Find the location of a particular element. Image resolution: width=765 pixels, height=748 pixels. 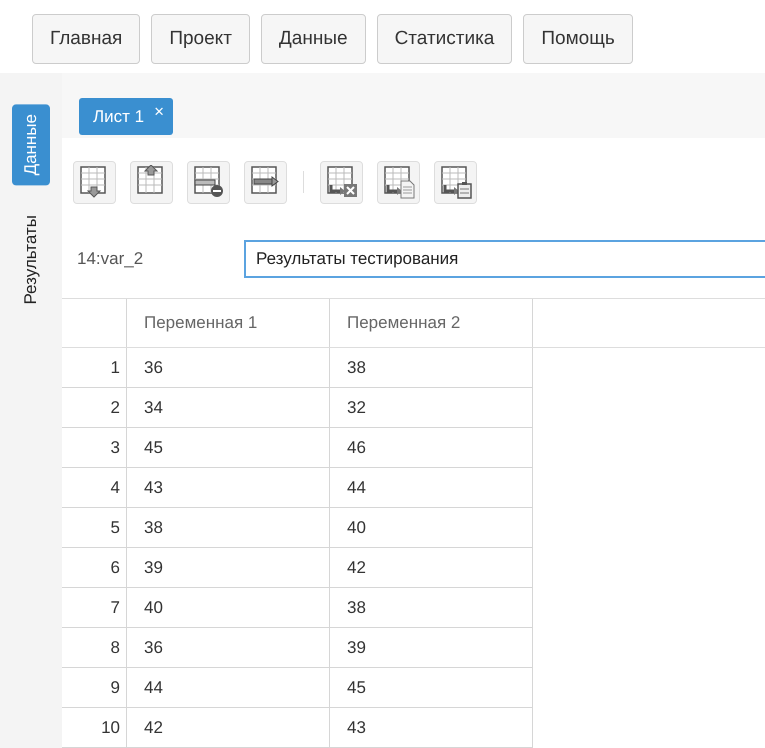

row-number: 6 is located at coordinates (94, 568).